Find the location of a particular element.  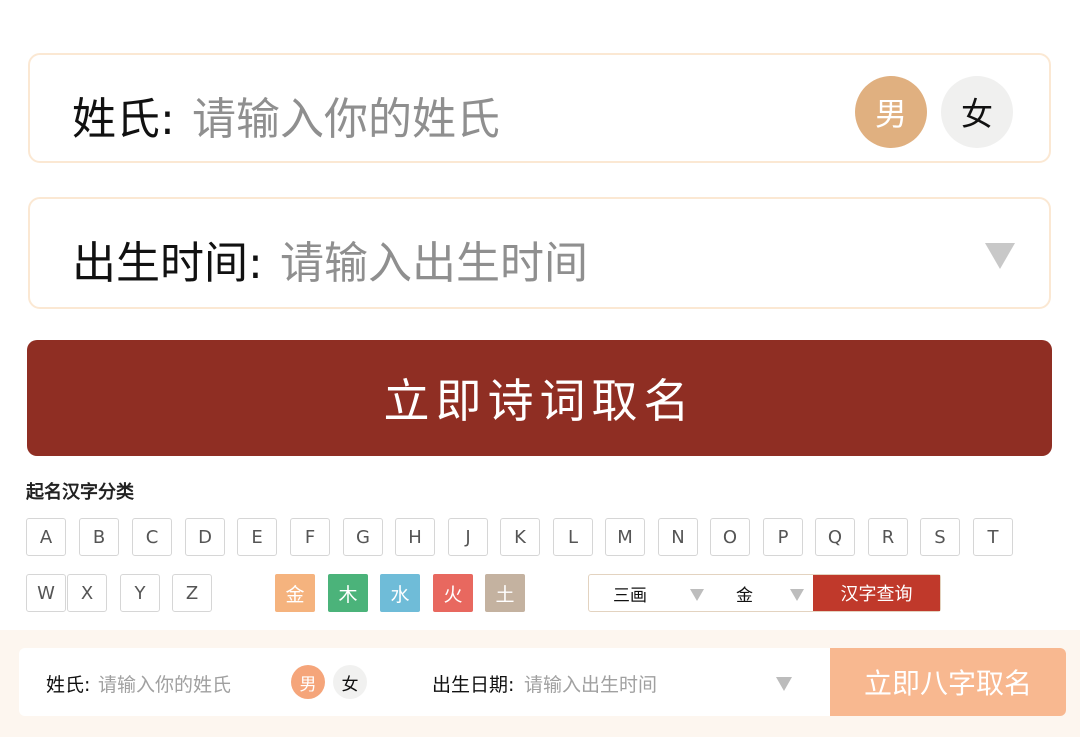

letter-key-b: B is located at coordinates (99, 537).